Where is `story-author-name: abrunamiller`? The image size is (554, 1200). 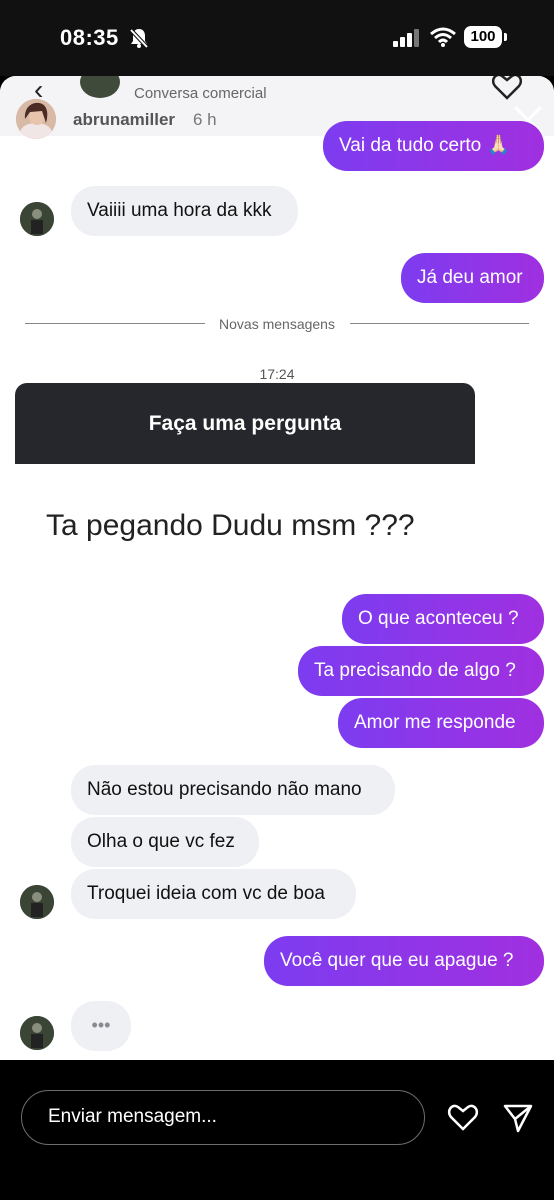
story-author-name: abrunamiller is located at coordinates (124, 120).